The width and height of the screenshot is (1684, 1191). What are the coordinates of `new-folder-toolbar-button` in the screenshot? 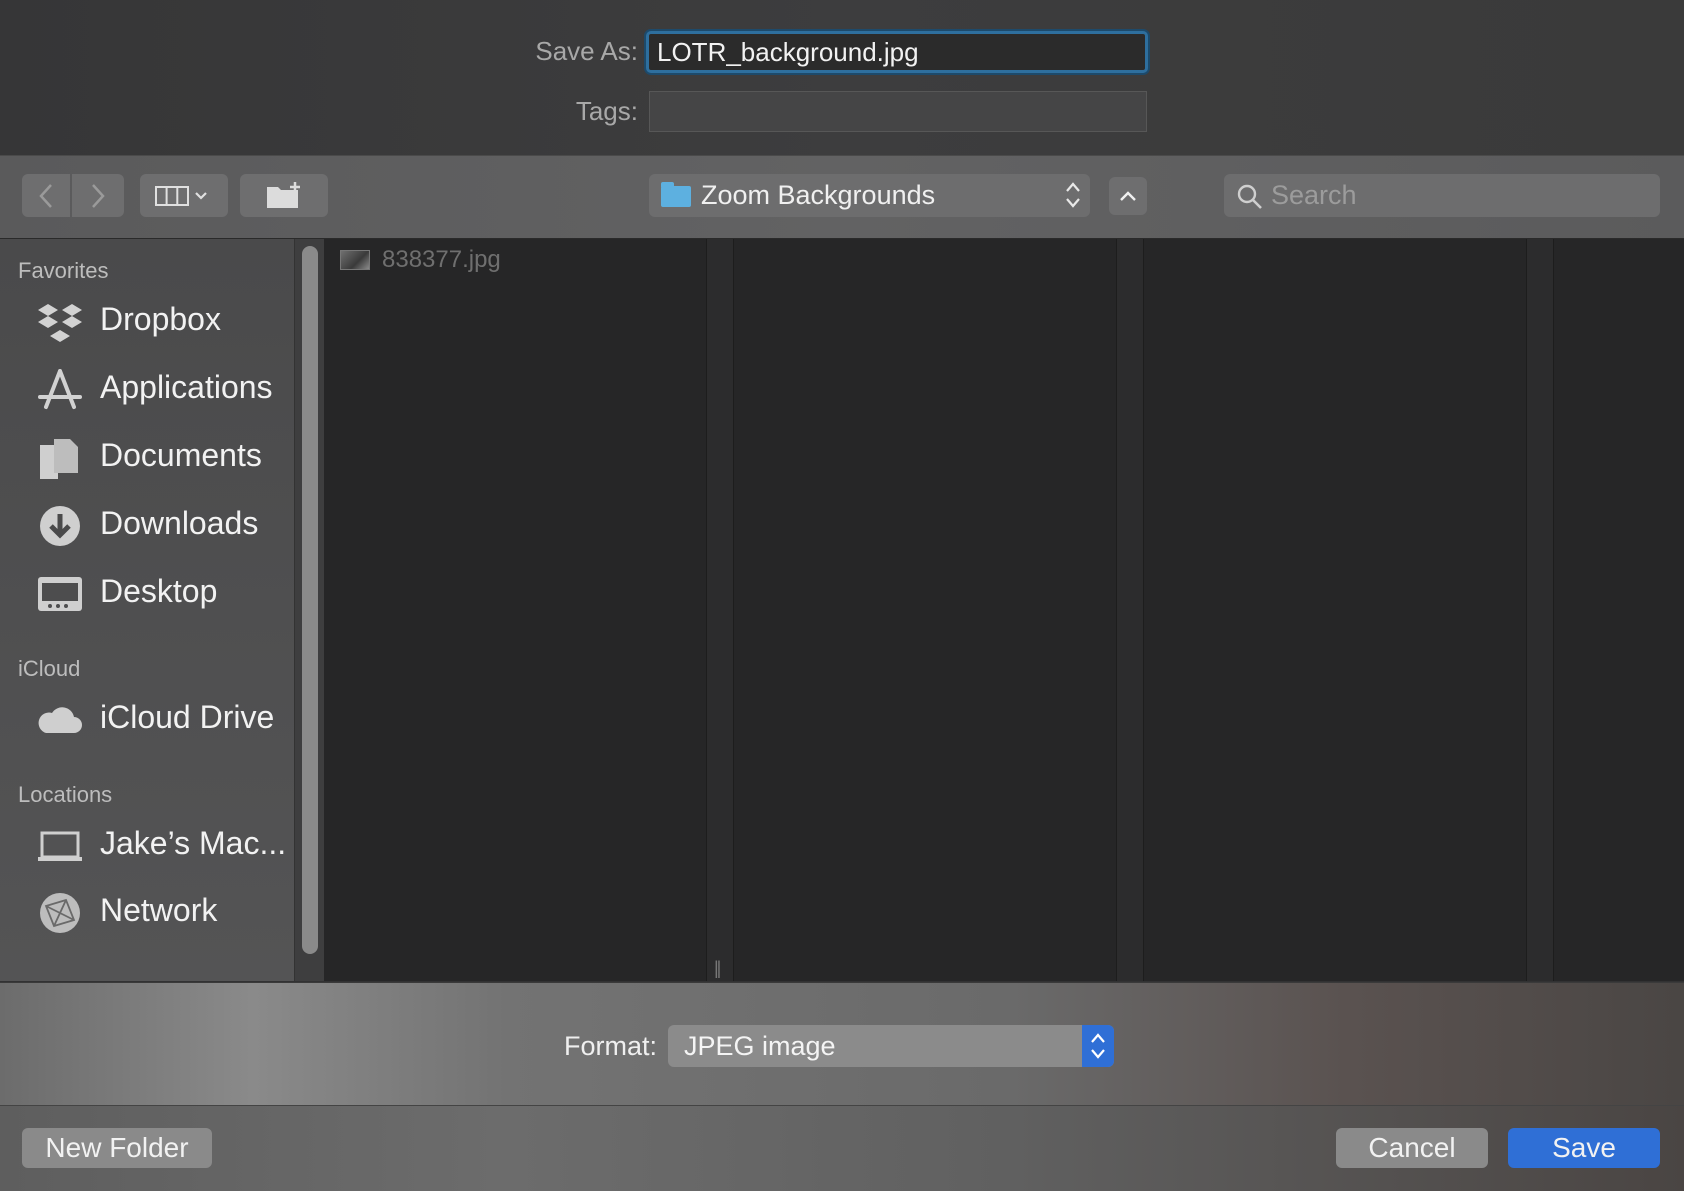 It's located at (284, 195).